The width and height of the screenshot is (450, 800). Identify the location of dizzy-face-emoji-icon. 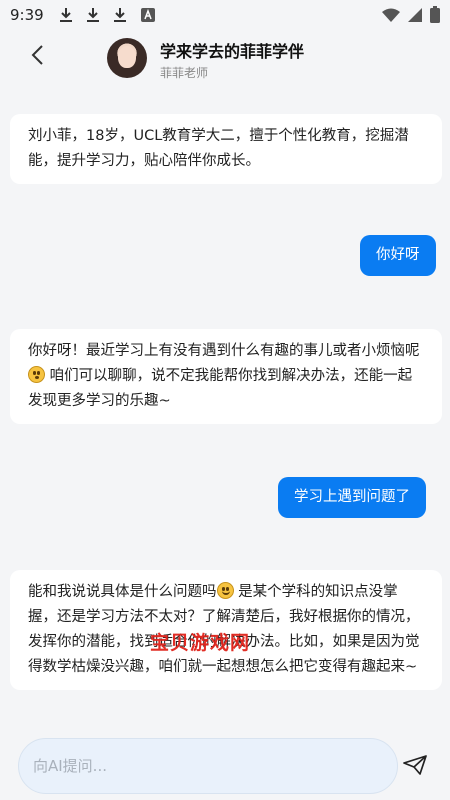
(36, 374).